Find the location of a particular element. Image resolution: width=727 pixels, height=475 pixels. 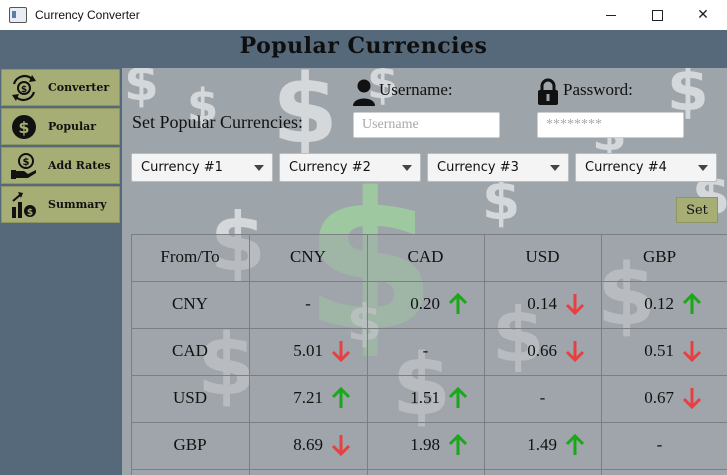

column-header-label: GBP is located at coordinates (659, 256).